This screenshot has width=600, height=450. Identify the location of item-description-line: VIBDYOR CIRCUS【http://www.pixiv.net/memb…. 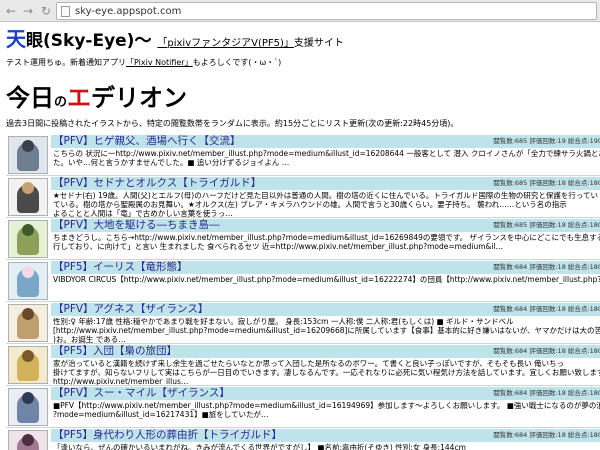
(326, 279).